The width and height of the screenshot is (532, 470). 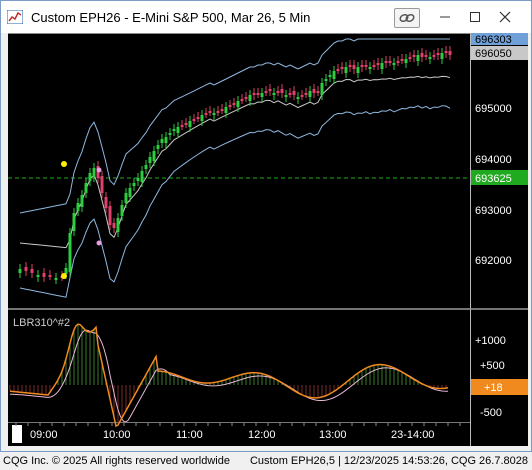 What do you see at coordinates (493, 211) in the screenshot?
I see `price-label-693000: 693000` at bounding box center [493, 211].